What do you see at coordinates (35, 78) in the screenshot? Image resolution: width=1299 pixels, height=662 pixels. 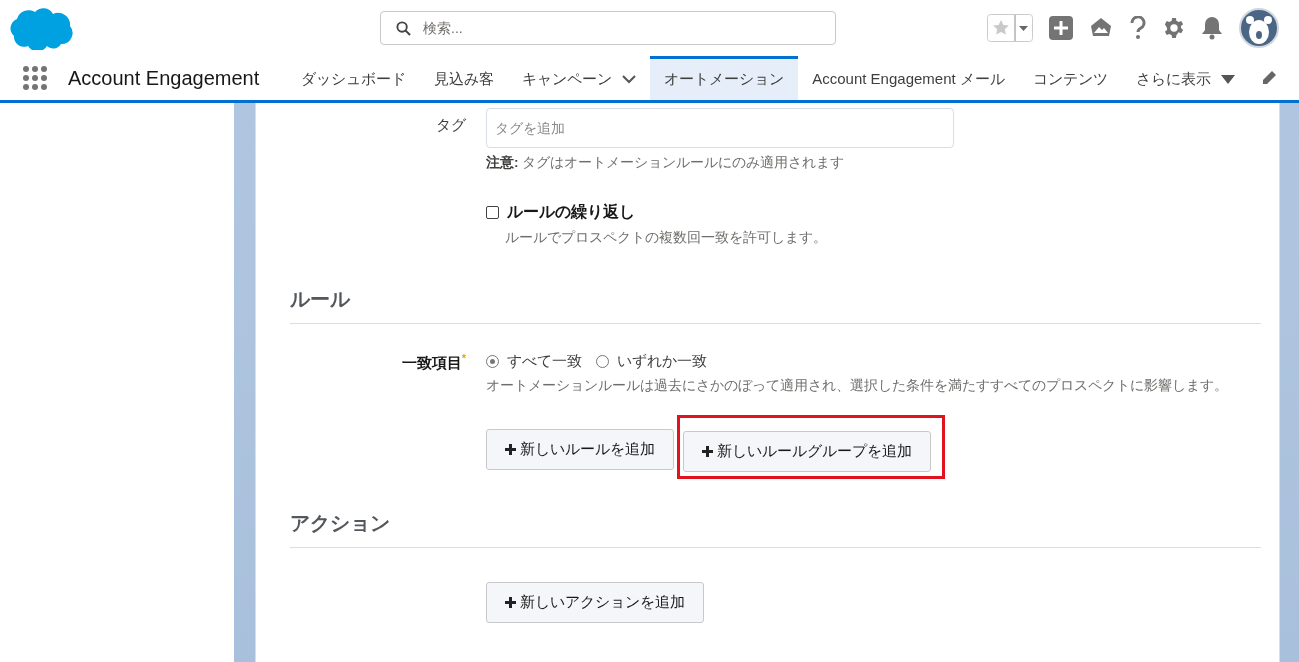 I see `app-launcher-icon` at bounding box center [35, 78].